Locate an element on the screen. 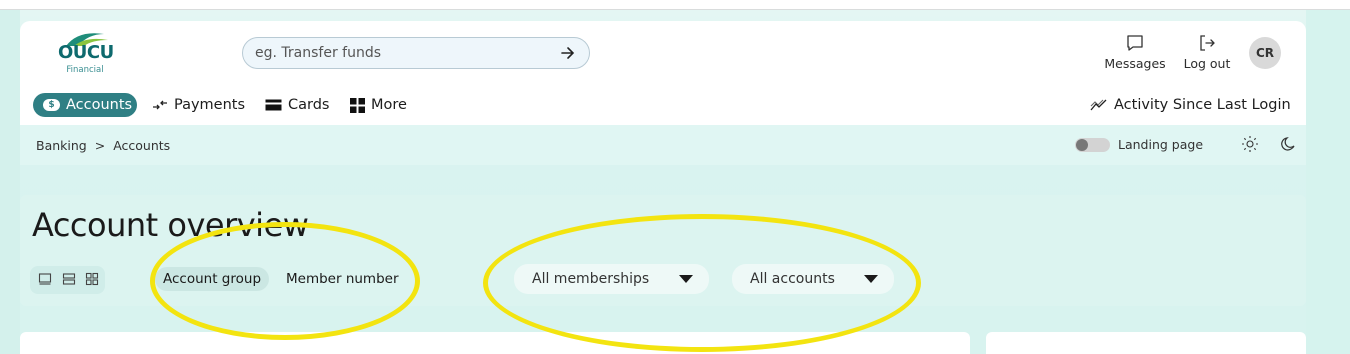 The width and height of the screenshot is (1350, 354). logo-subtitle: Financial is located at coordinates (85, 70).